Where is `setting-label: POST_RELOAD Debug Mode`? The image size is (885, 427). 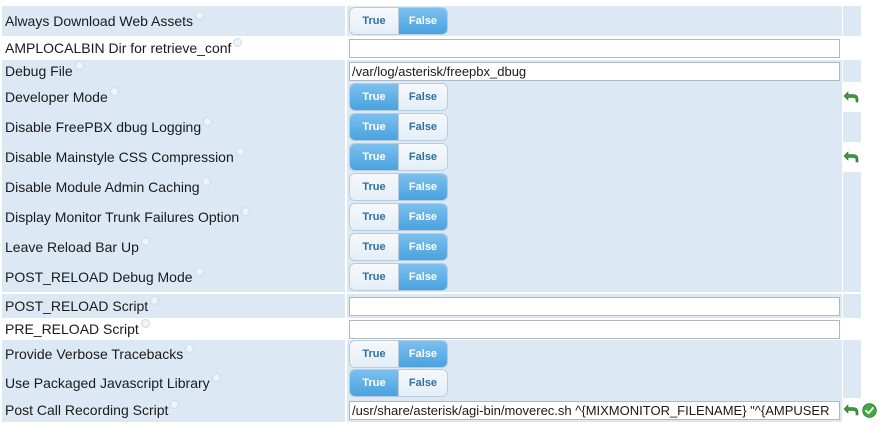
setting-label: POST_RELOAD Debug Mode is located at coordinates (173, 277).